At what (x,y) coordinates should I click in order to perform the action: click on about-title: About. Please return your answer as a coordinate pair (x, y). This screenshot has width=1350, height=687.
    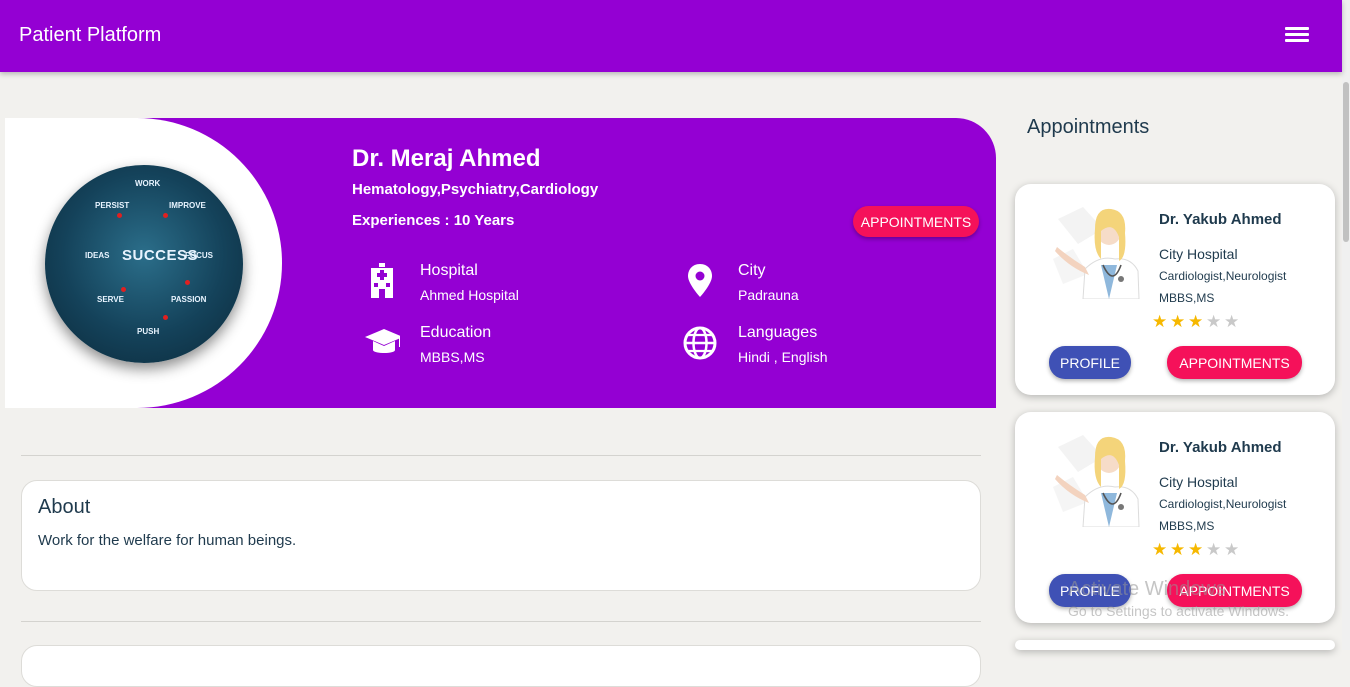
    Looking at the image, I should click on (64, 507).